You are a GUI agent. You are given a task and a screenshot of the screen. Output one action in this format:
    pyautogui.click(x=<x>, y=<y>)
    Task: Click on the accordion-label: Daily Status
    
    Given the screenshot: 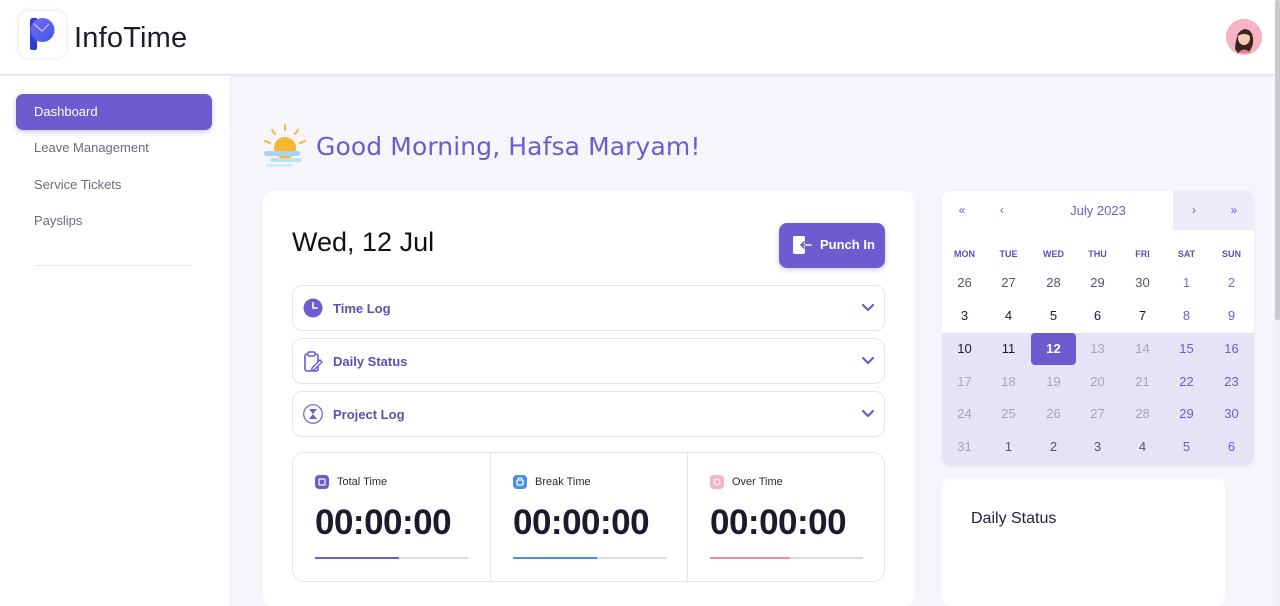 What is the action you would take?
    pyautogui.click(x=370, y=361)
    